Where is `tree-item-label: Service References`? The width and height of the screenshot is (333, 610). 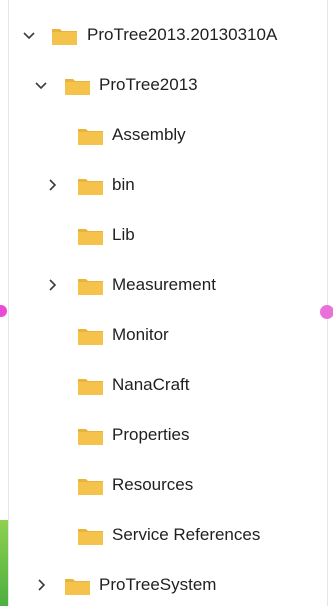 tree-item-label: Service References is located at coordinates (186, 534).